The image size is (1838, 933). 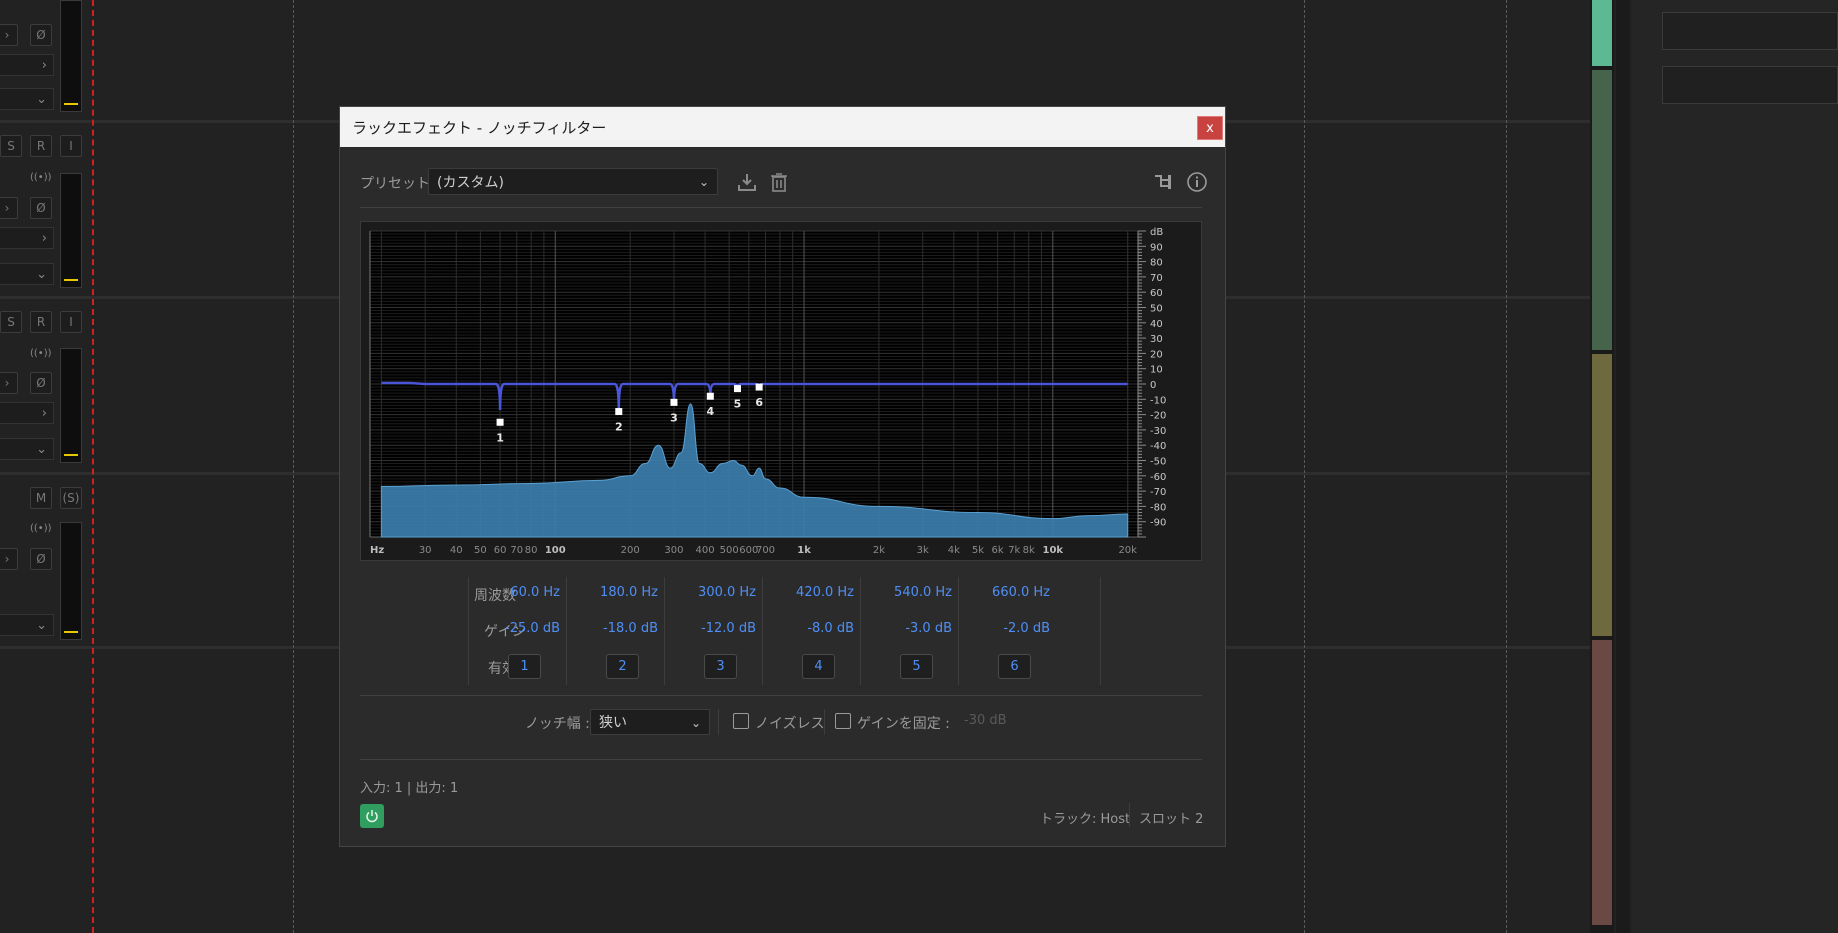 I want to click on band-frequency-value: 180.0 Hz, so click(x=613, y=592).